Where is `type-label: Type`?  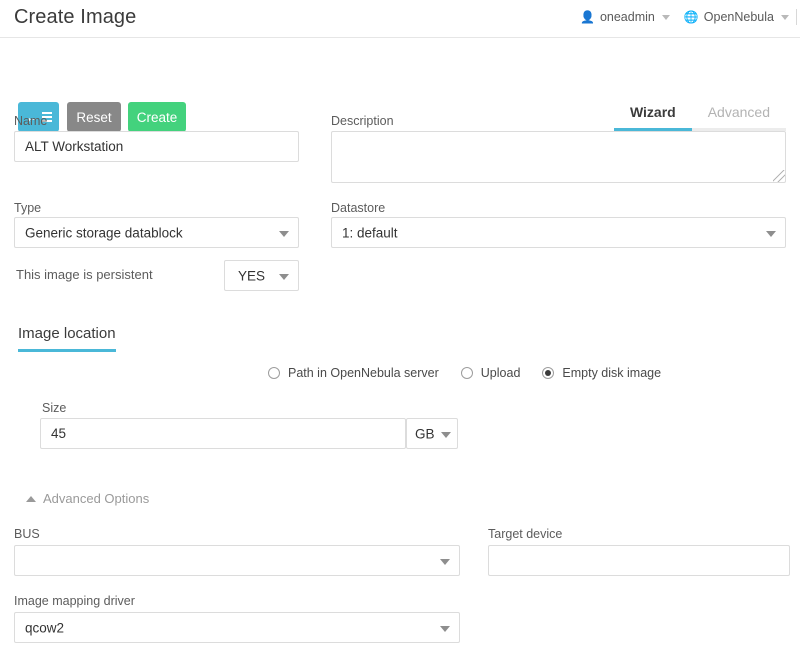
type-label: Type is located at coordinates (28, 208).